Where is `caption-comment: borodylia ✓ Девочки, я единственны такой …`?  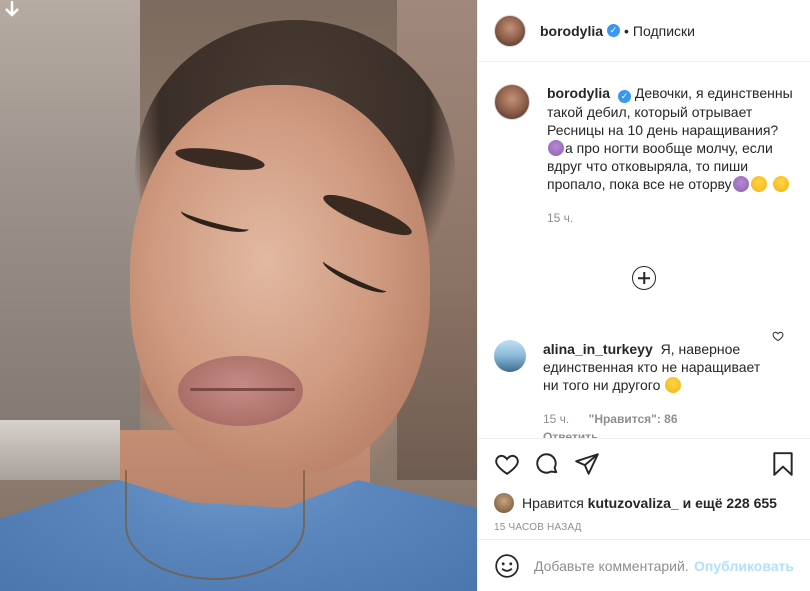 caption-comment: borodylia ✓ Девочки, я единственны такой … is located at coordinates (644, 144).